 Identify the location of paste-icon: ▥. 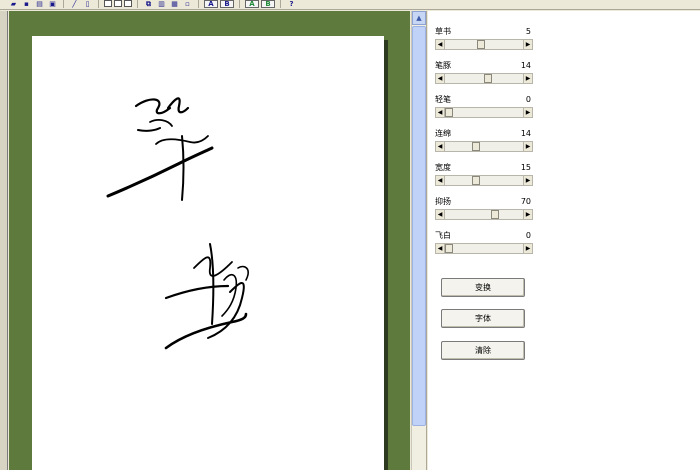
(161, 4).